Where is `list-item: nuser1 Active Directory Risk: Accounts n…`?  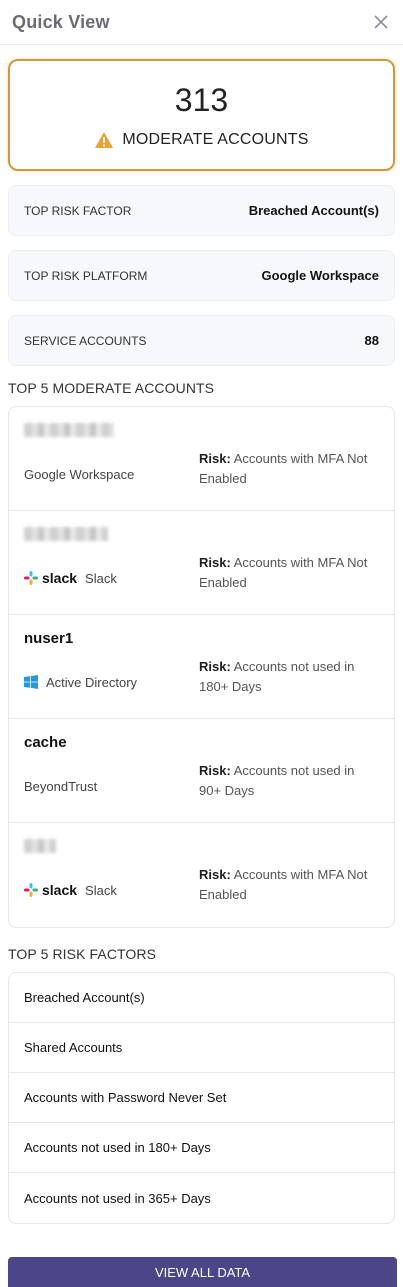
list-item: nuser1 Active Directory Risk: Accounts n… is located at coordinates (201, 667).